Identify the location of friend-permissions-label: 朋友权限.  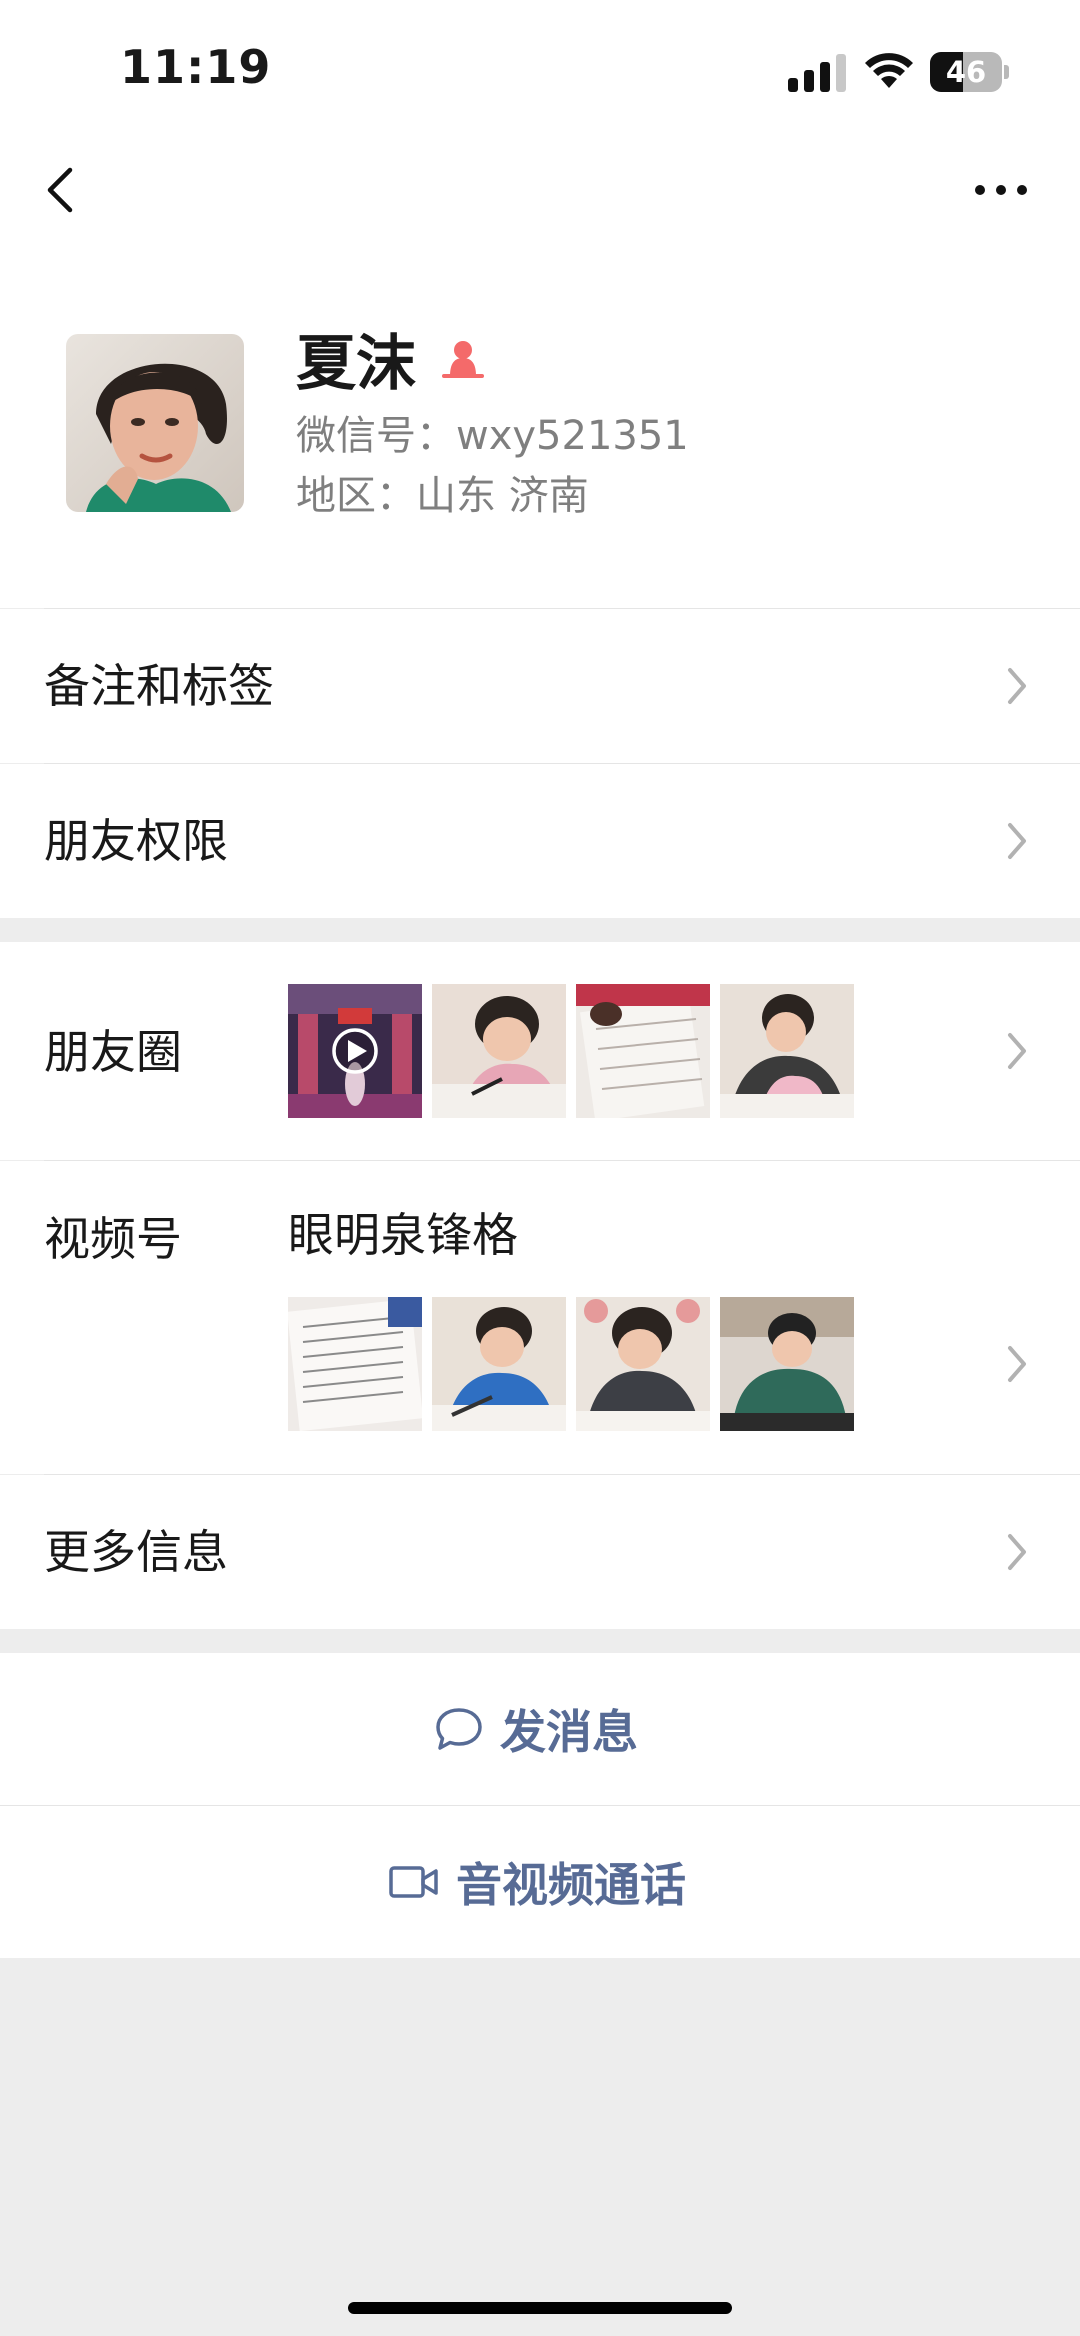
(136, 841).